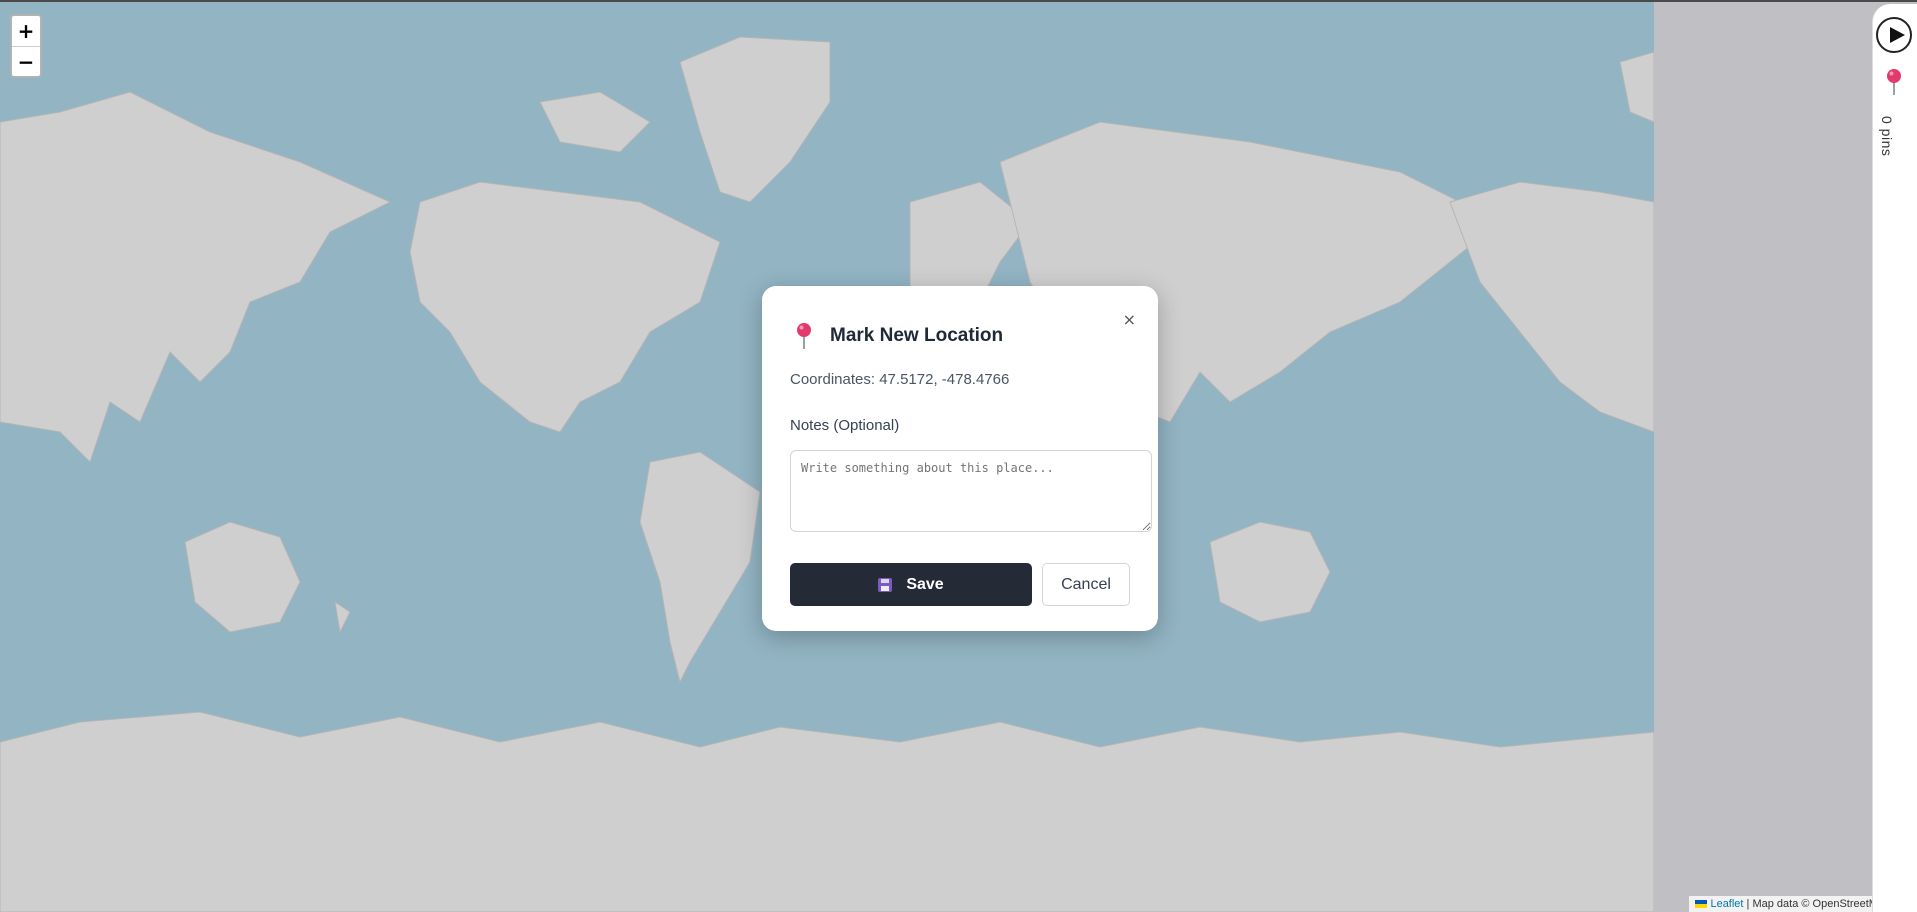 This screenshot has width=1917, height=912. I want to click on dialog-title: Mark New Location, so click(917, 335).